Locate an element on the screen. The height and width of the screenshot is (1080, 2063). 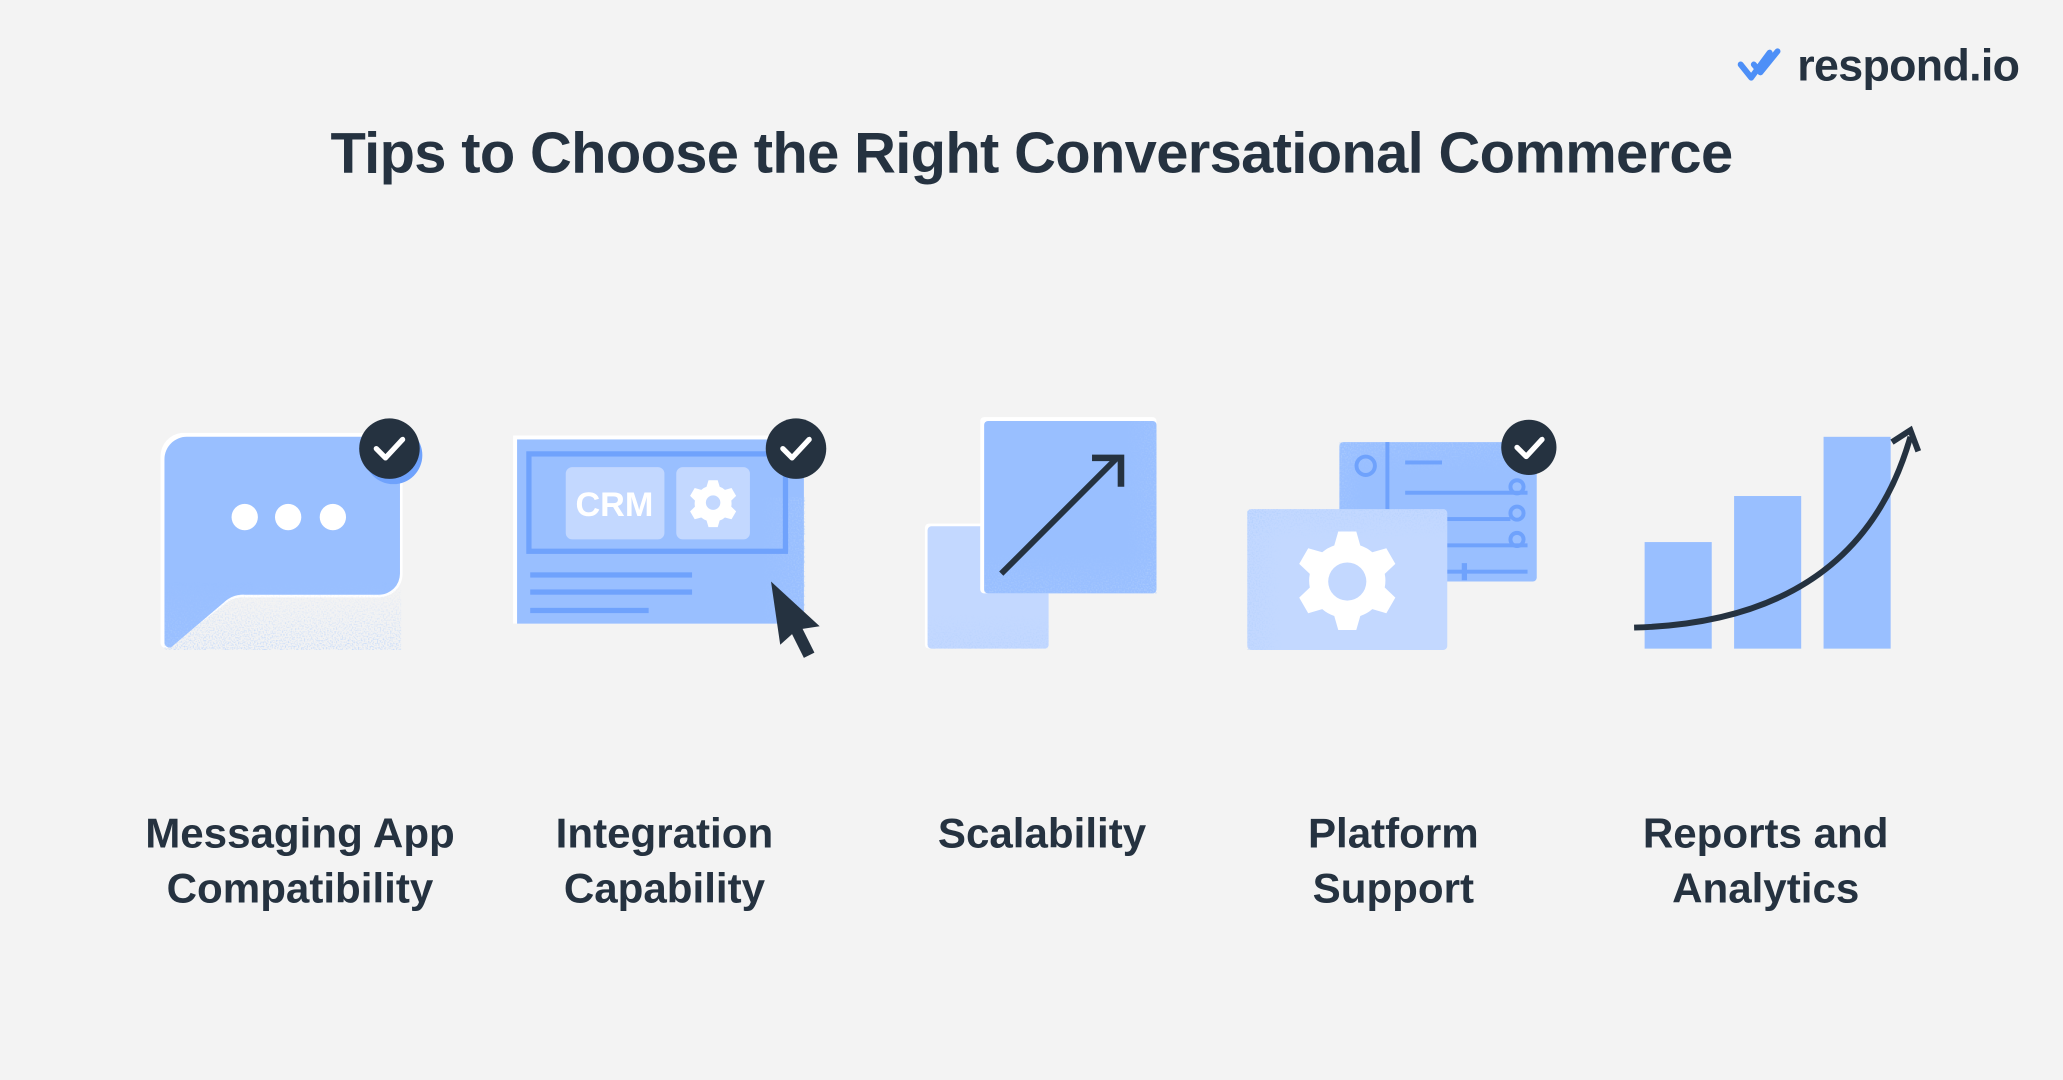
crm-badge-text: CRM is located at coordinates (615, 505).